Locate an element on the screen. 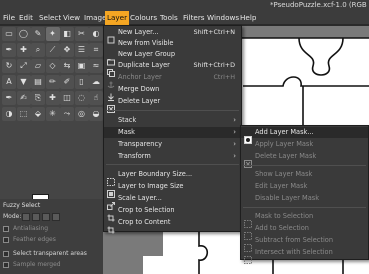 The image size is (369, 274). menu-item-apply-layer-mask: Apply Layer Mask is located at coordinates (304, 144).